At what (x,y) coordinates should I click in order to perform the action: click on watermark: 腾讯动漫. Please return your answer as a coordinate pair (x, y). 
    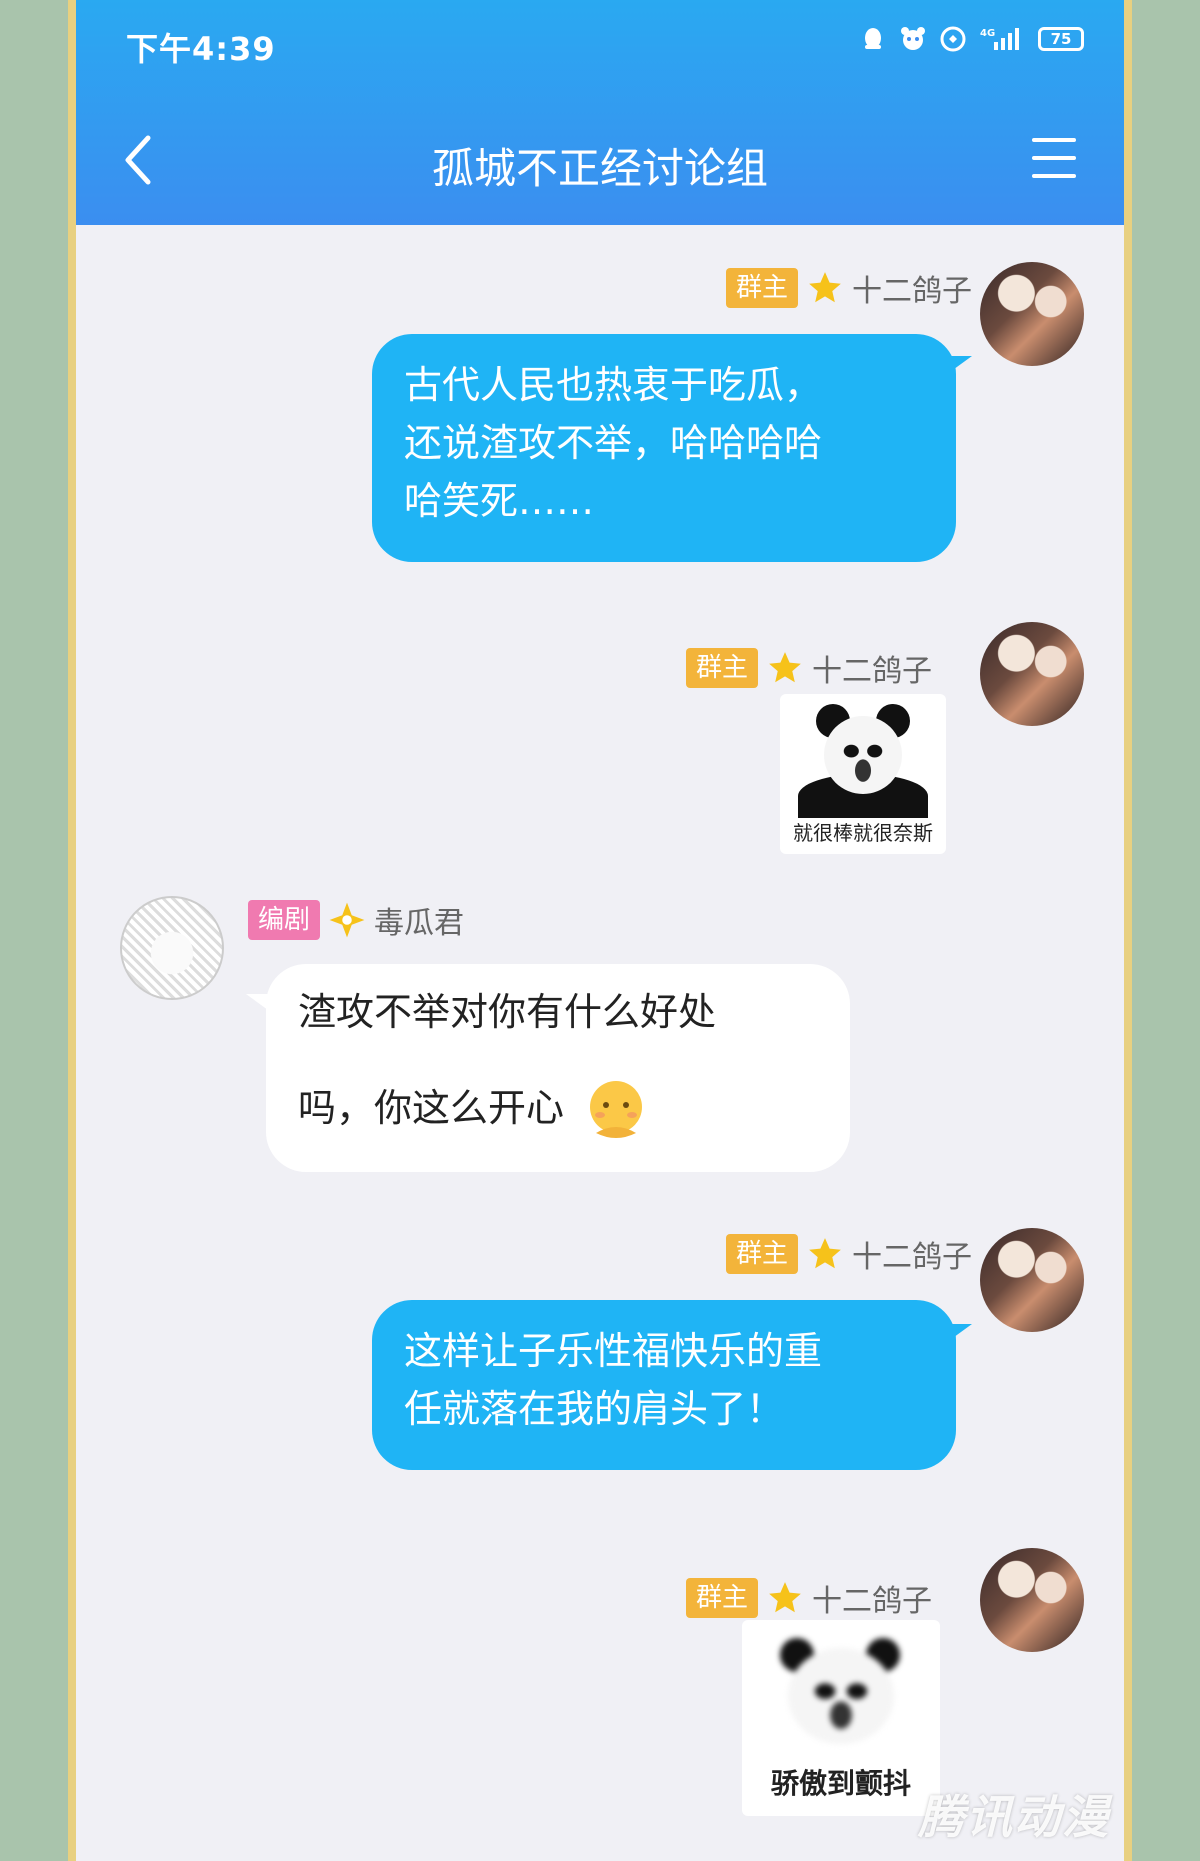
    Looking at the image, I should click on (1014, 1817).